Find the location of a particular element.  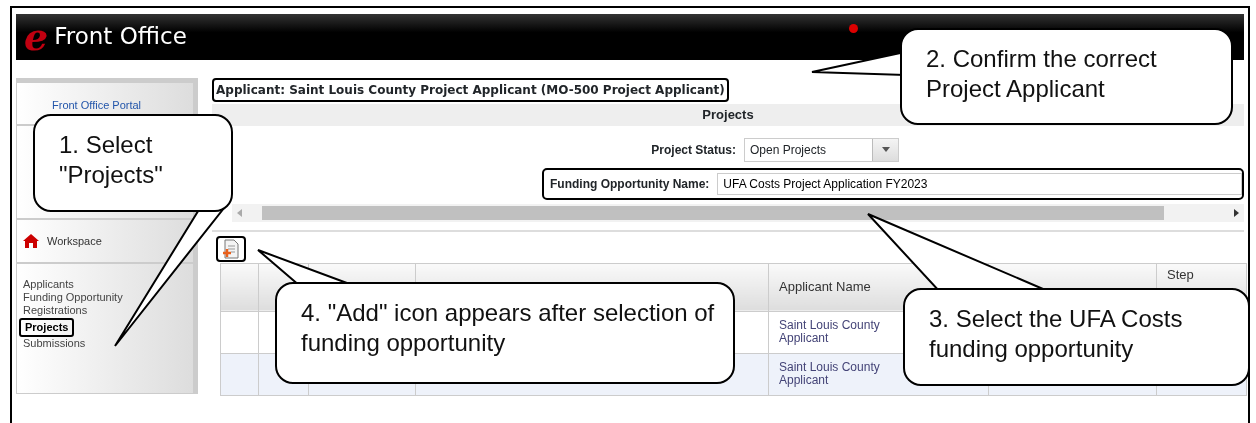

add-button is located at coordinates (231, 248).